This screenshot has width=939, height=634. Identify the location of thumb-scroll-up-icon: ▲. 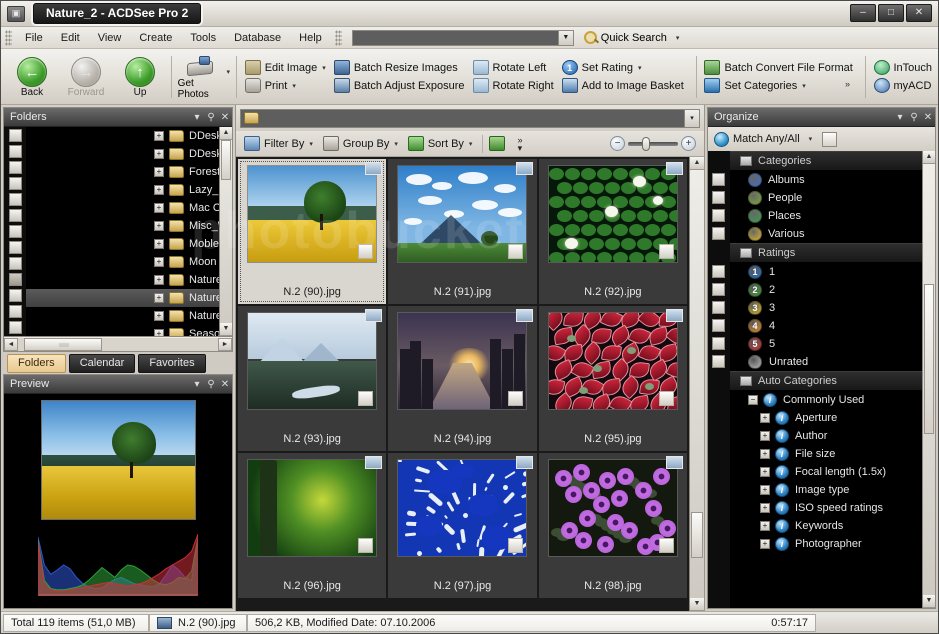
(697, 163).